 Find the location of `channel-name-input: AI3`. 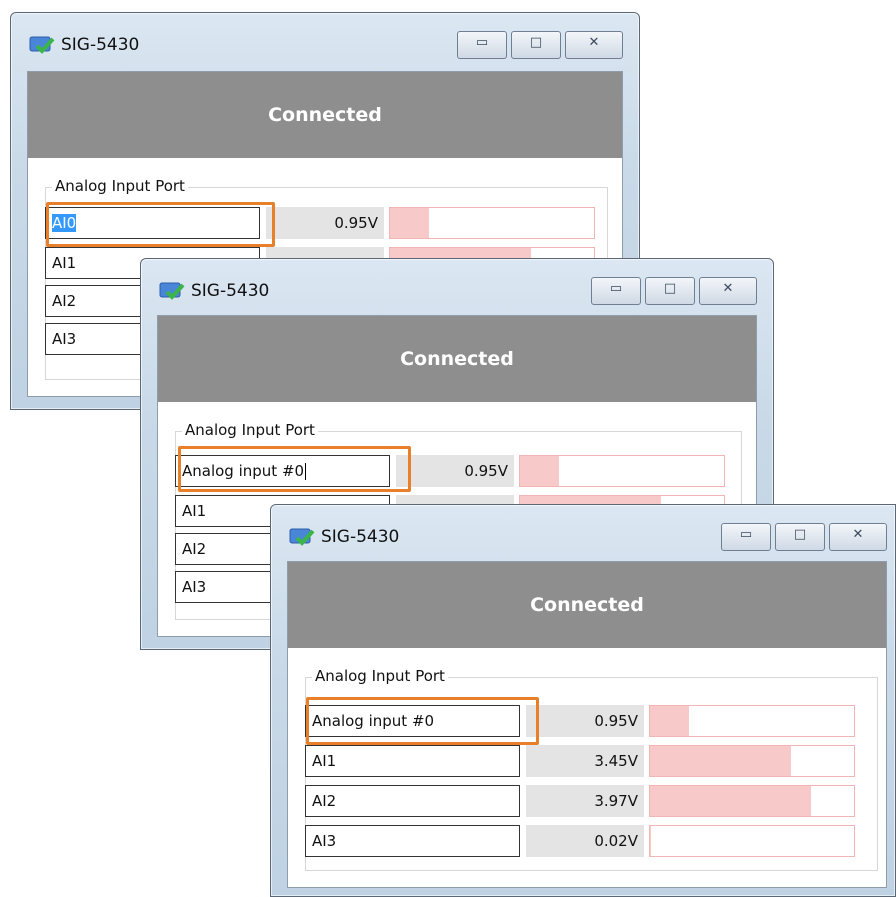

channel-name-input: AI3 is located at coordinates (412, 841).